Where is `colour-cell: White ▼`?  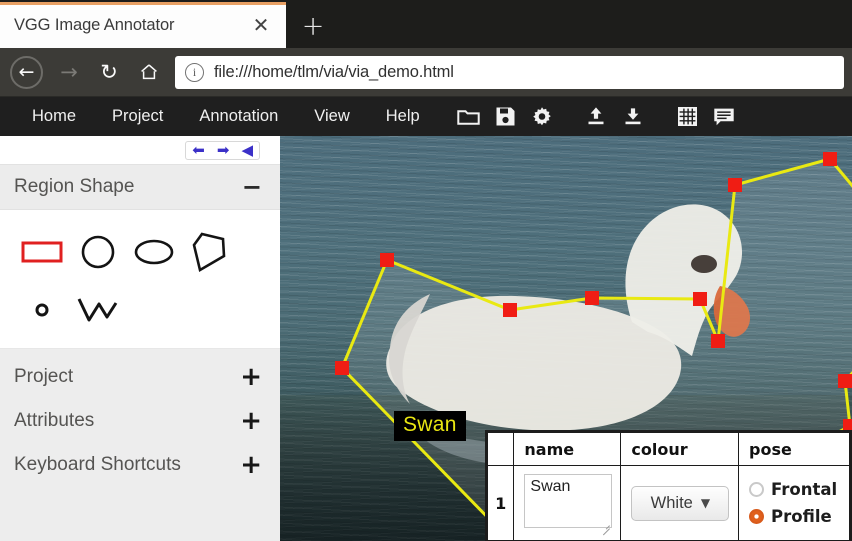 colour-cell: White ▼ is located at coordinates (680, 503).